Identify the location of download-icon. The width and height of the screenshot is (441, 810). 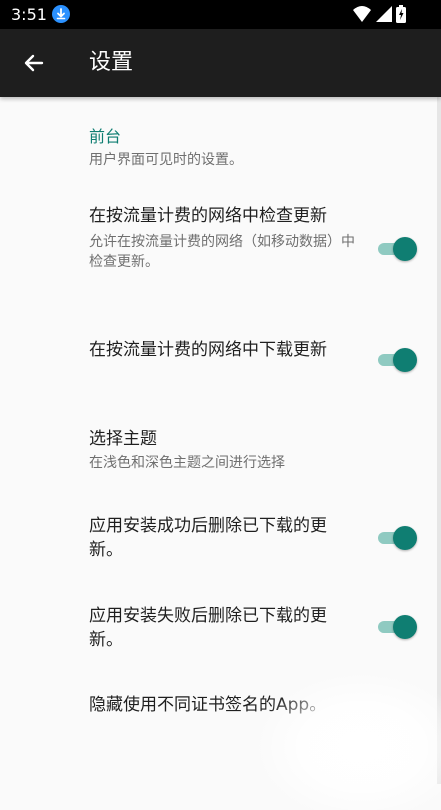
(61, 14).